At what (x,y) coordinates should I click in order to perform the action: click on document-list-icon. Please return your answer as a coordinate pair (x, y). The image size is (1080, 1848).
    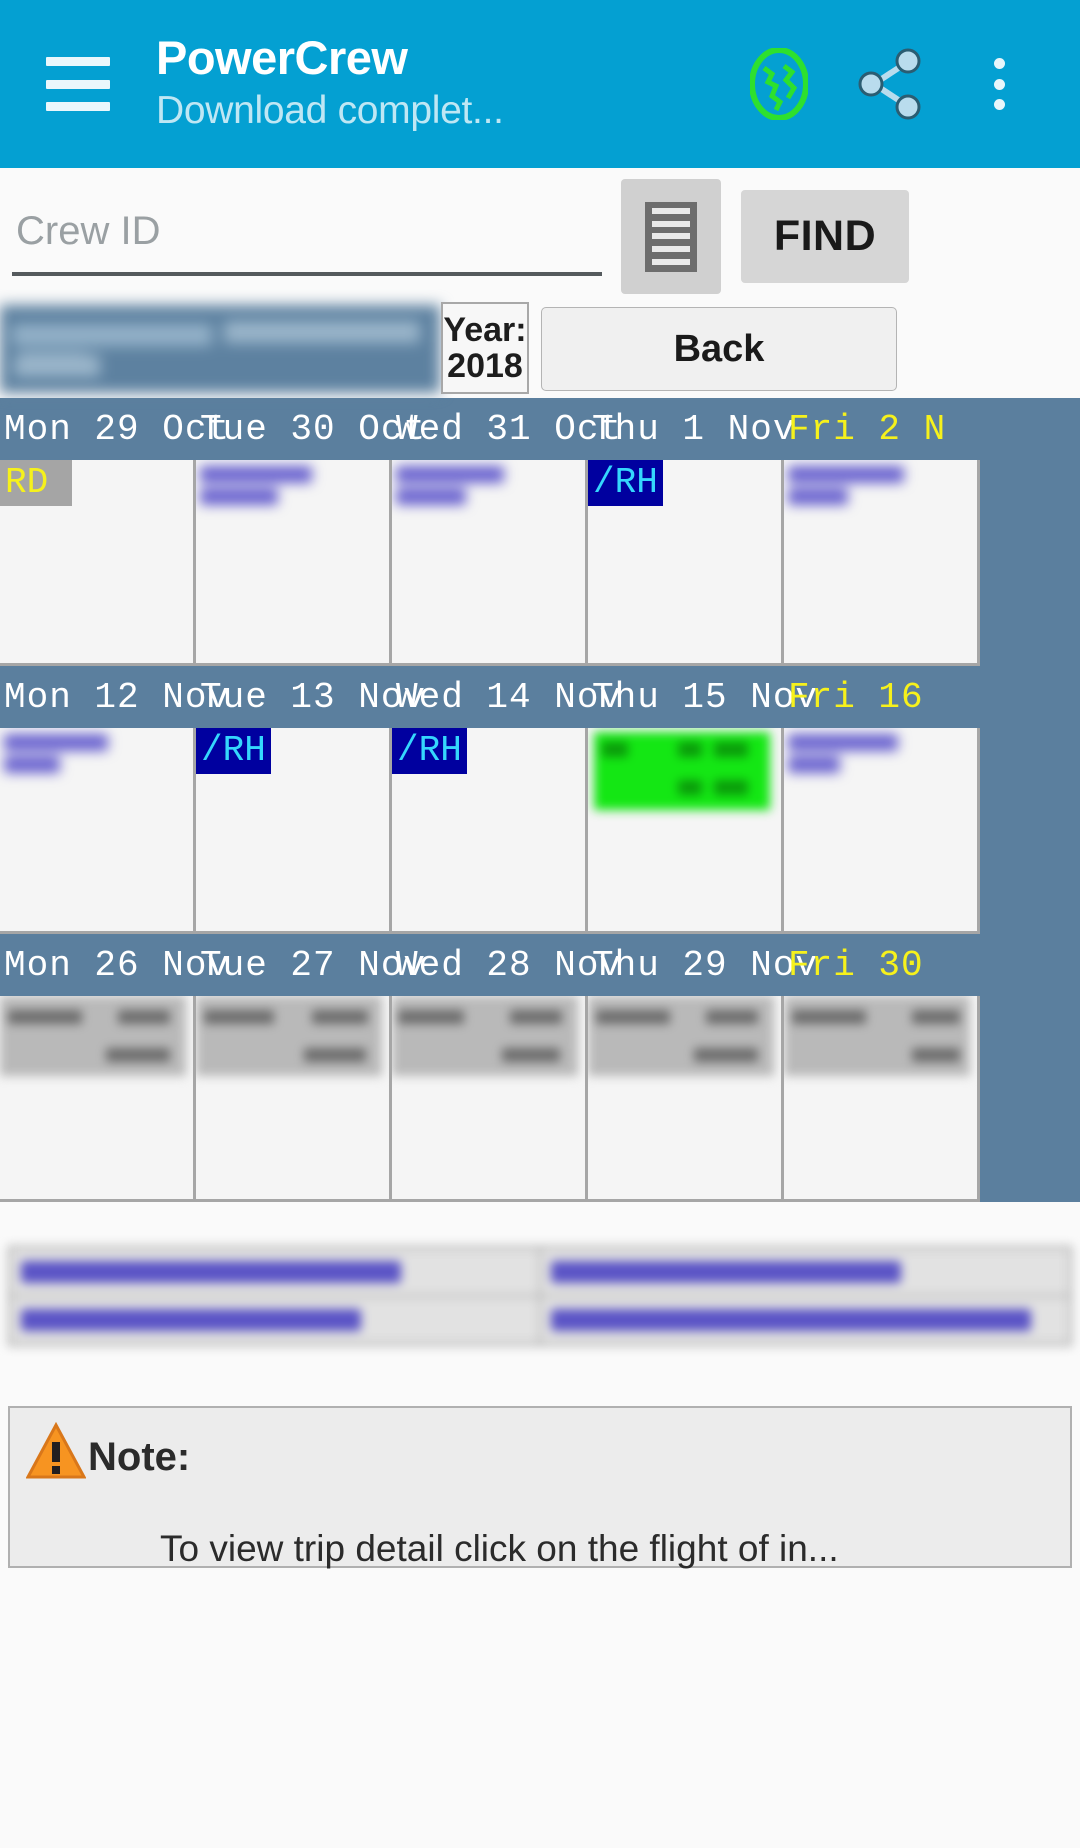
    Looking at the image, I should click on (671, 236).